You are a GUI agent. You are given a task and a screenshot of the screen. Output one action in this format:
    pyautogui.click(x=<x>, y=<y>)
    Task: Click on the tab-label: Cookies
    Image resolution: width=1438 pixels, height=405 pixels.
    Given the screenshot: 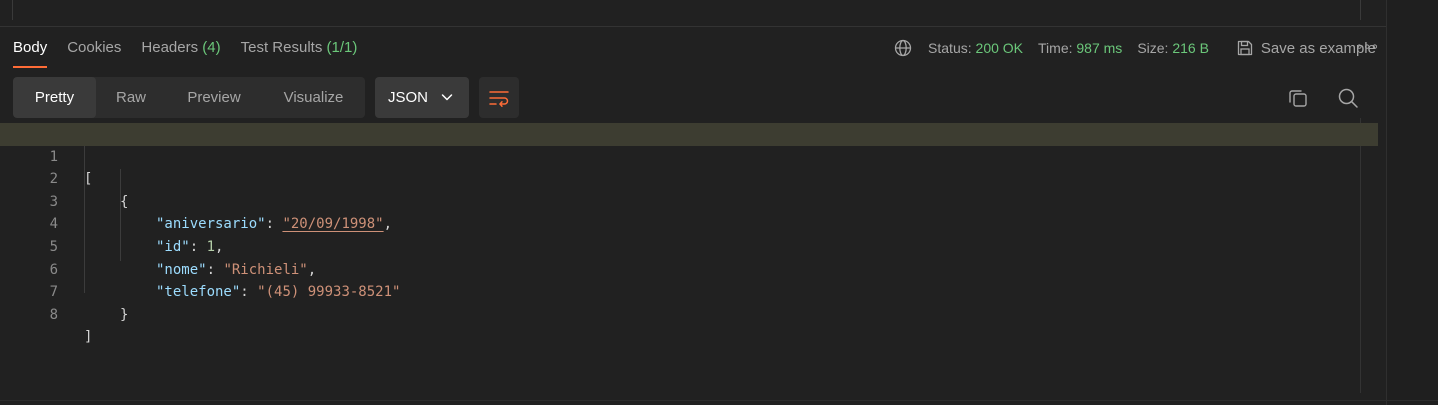 What is the action you would take?
    pyautogui.click(x=94, y=47)
    